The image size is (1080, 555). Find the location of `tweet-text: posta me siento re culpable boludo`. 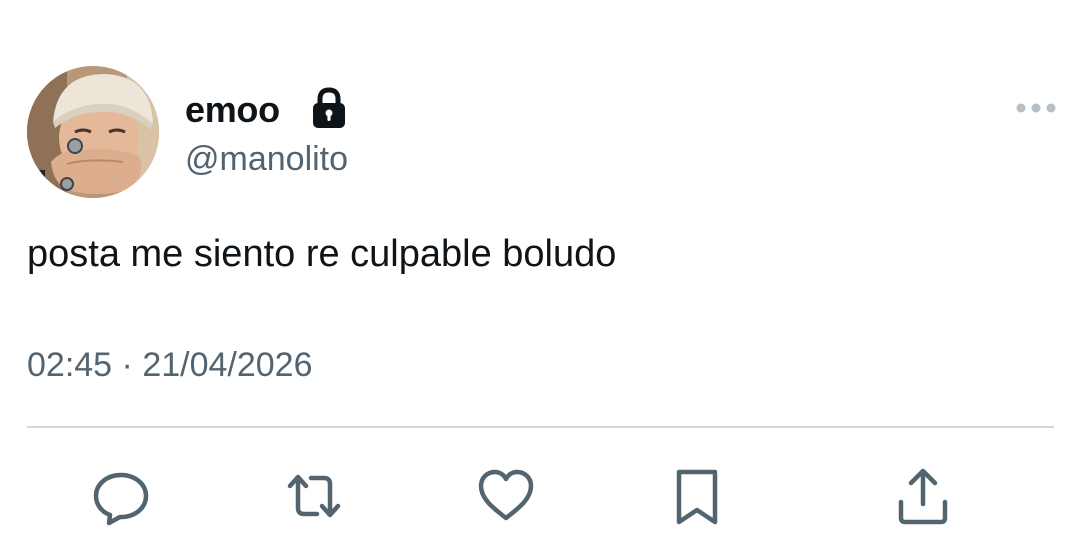

tweet-text: posta me siento re culpable boludo is located at coordinates (322, 254).